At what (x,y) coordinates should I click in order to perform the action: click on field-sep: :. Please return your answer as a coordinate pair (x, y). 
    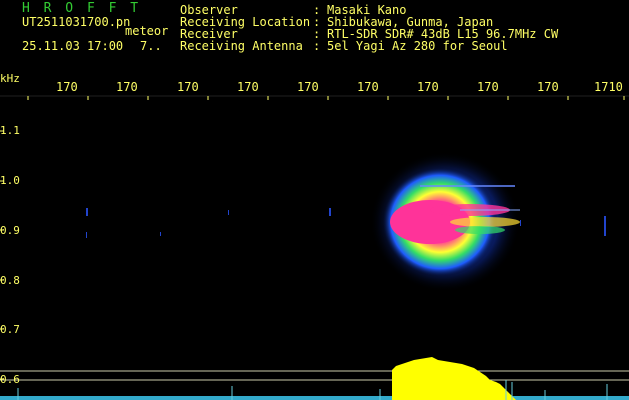
    Looking at the image, I should click on (317, 46).